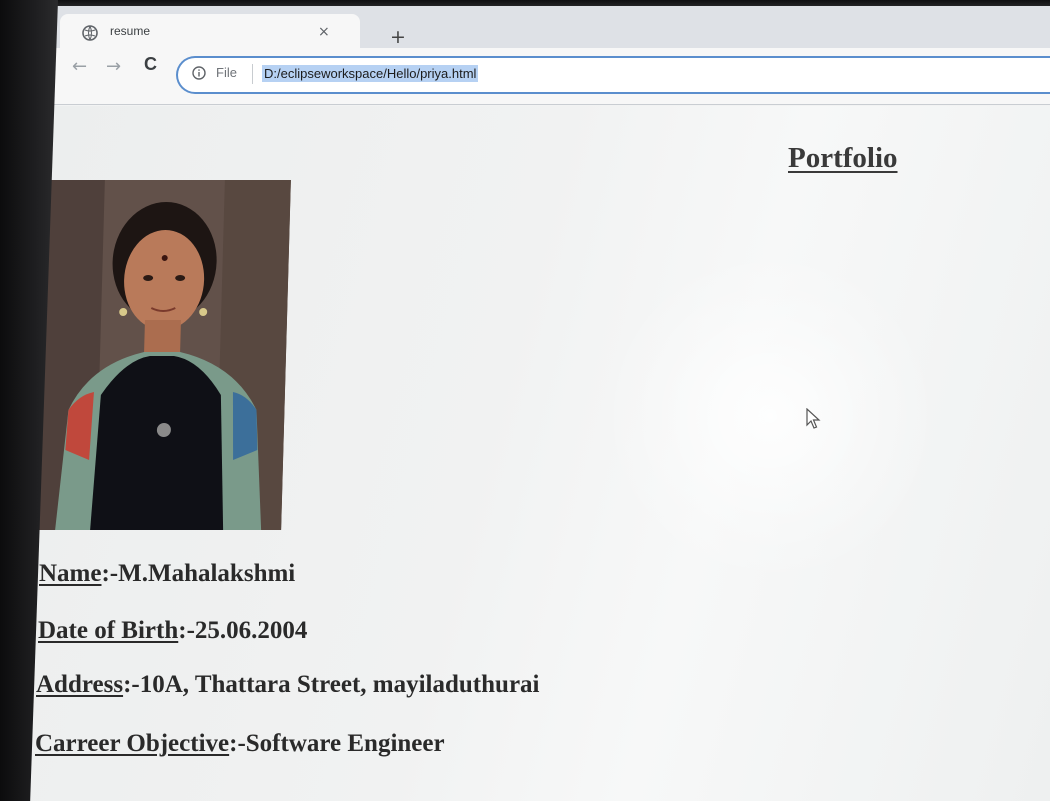 The width and height of the screenshot is (1050, 801). Describe the element at coordinates (207, 573) in the screenshot. I see `name-value: M.Mahalakshmi` at that location.